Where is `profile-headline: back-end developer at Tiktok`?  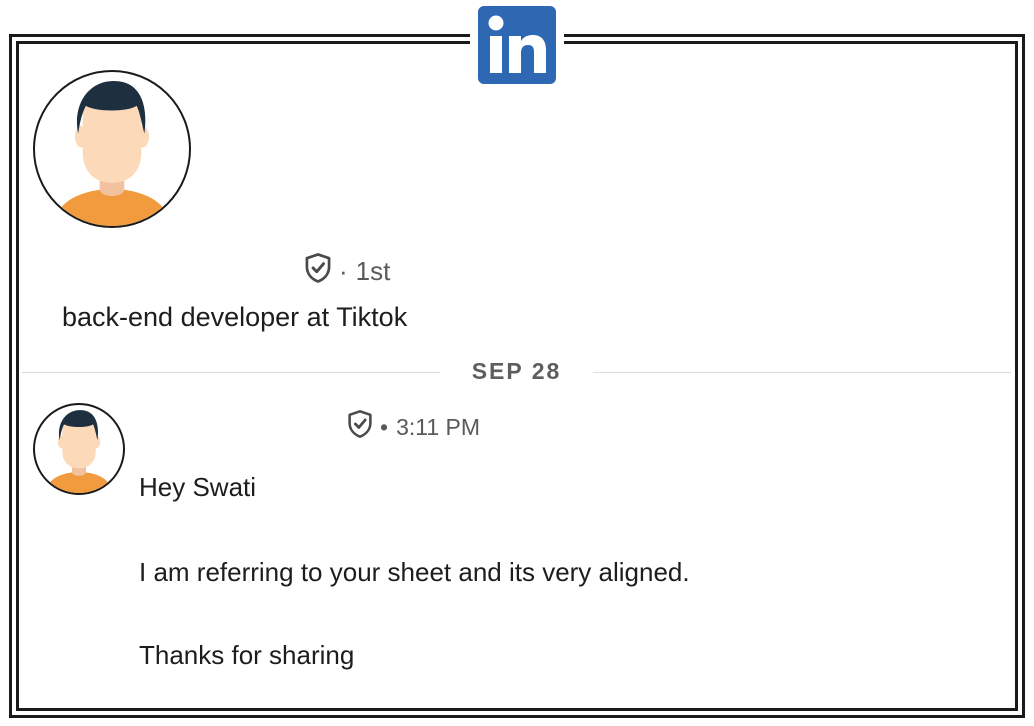 profile-headline: back-end developer at Tiktok is located at coordinates (235, 317).